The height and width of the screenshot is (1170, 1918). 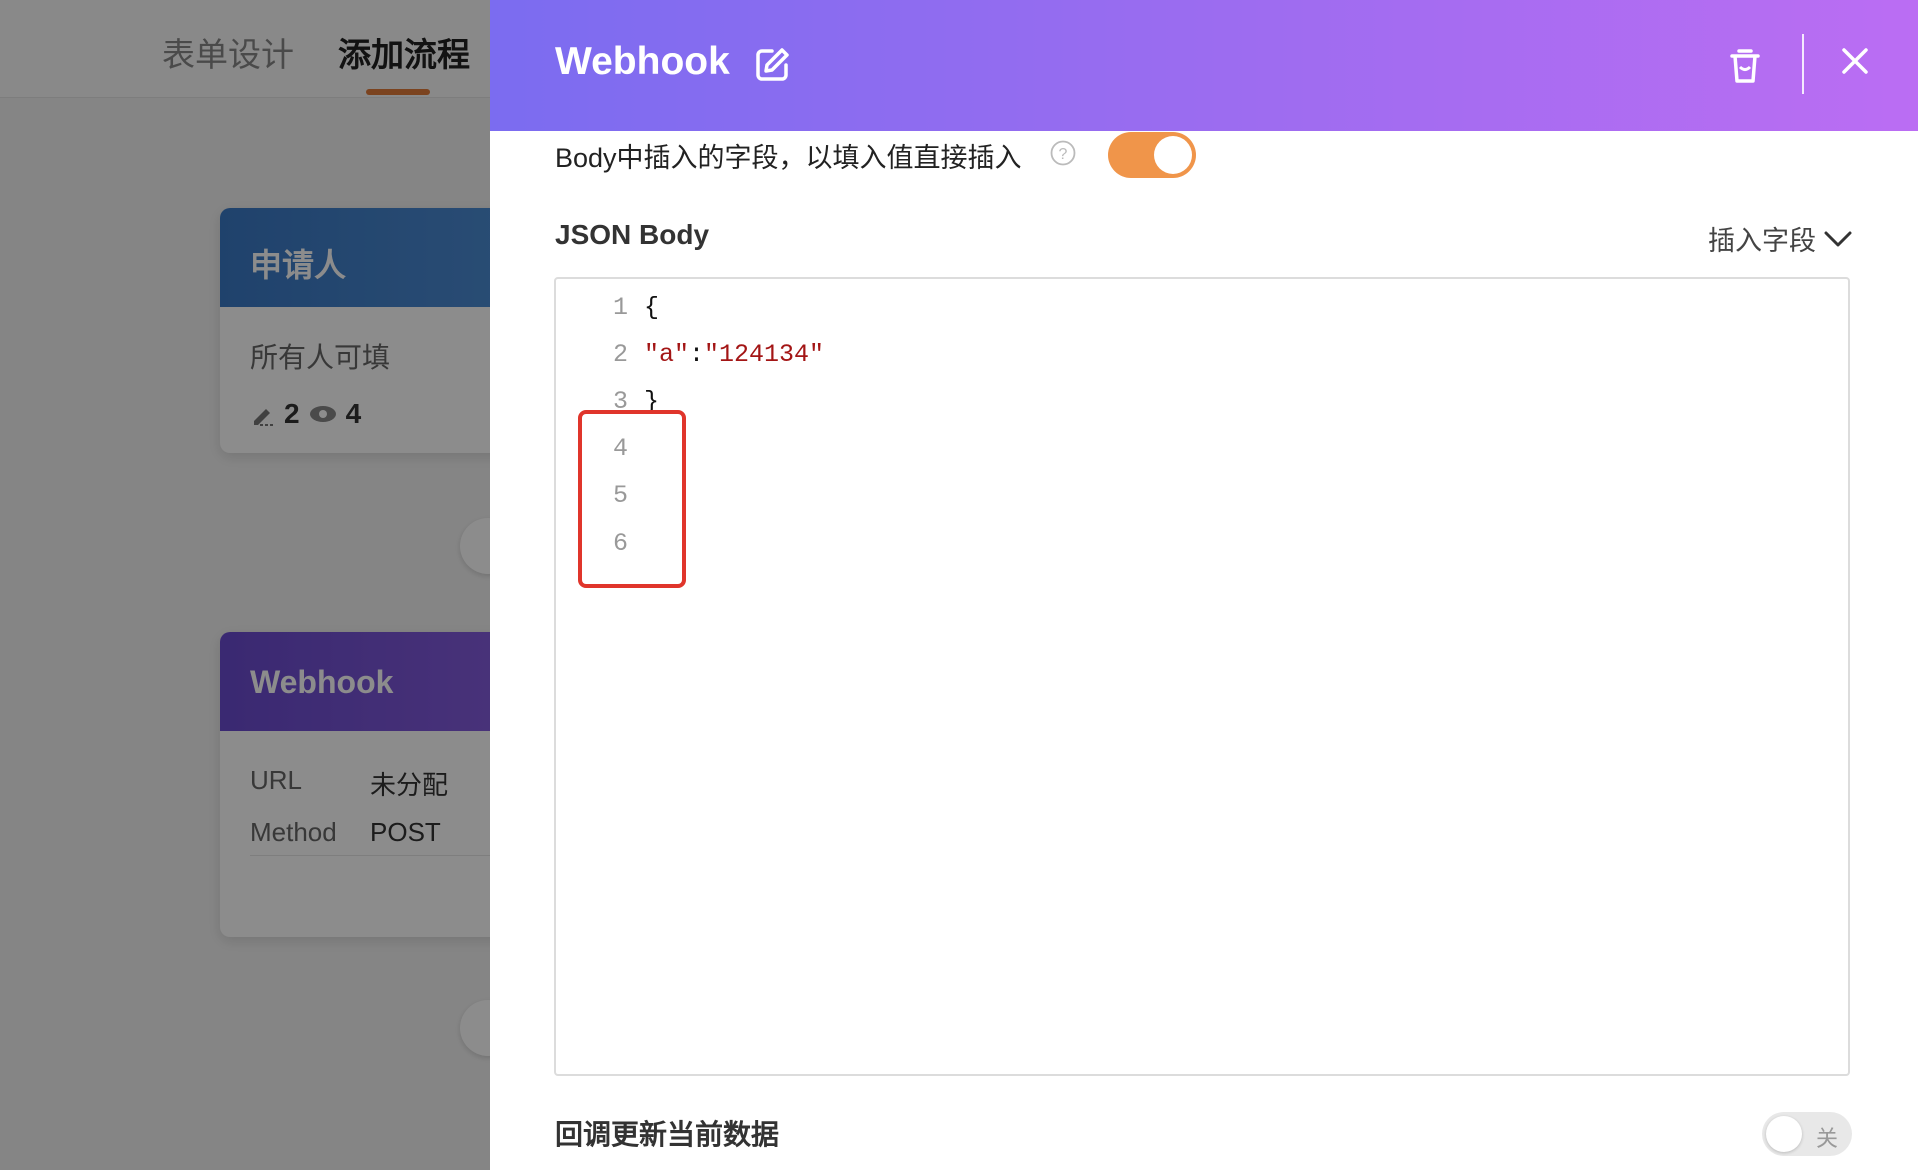 I want to click on drawer-header: Webhook, so click(x=1204, y=65).